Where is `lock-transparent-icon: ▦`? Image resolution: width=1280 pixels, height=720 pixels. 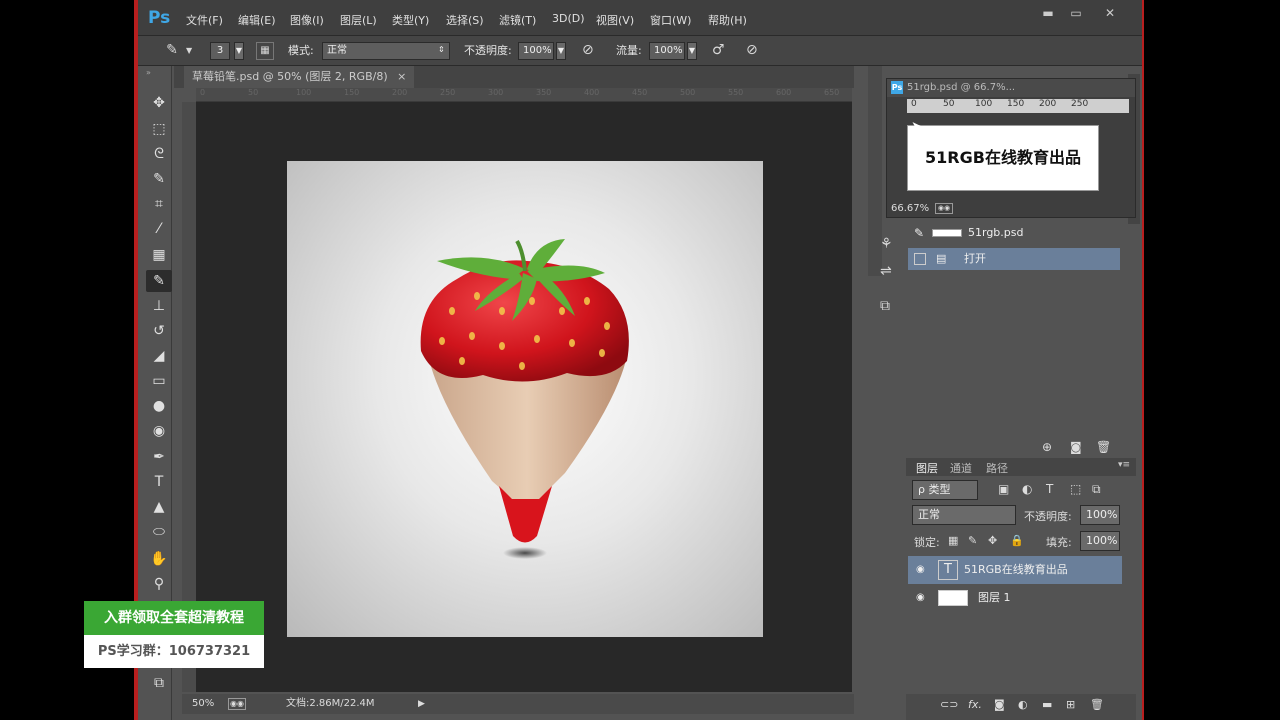 lock-transparent-icon: ▦ is located at coordinates (953, 540).